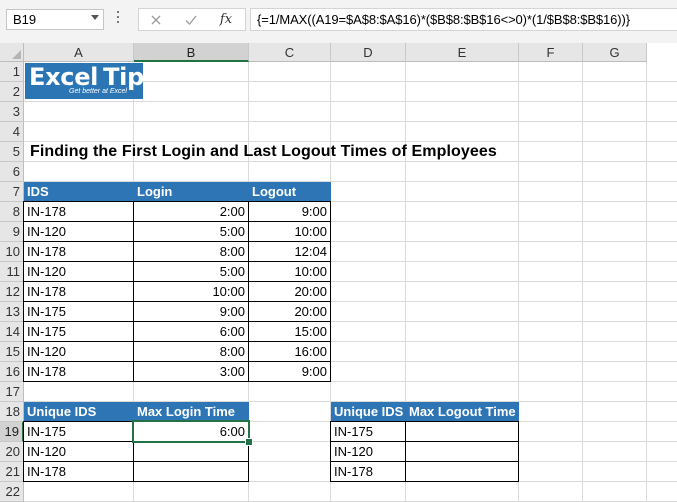  Describe the element at coordinates (367, 471) in the screenshot. I see `table3-cell-d21: IN-178` at that location.